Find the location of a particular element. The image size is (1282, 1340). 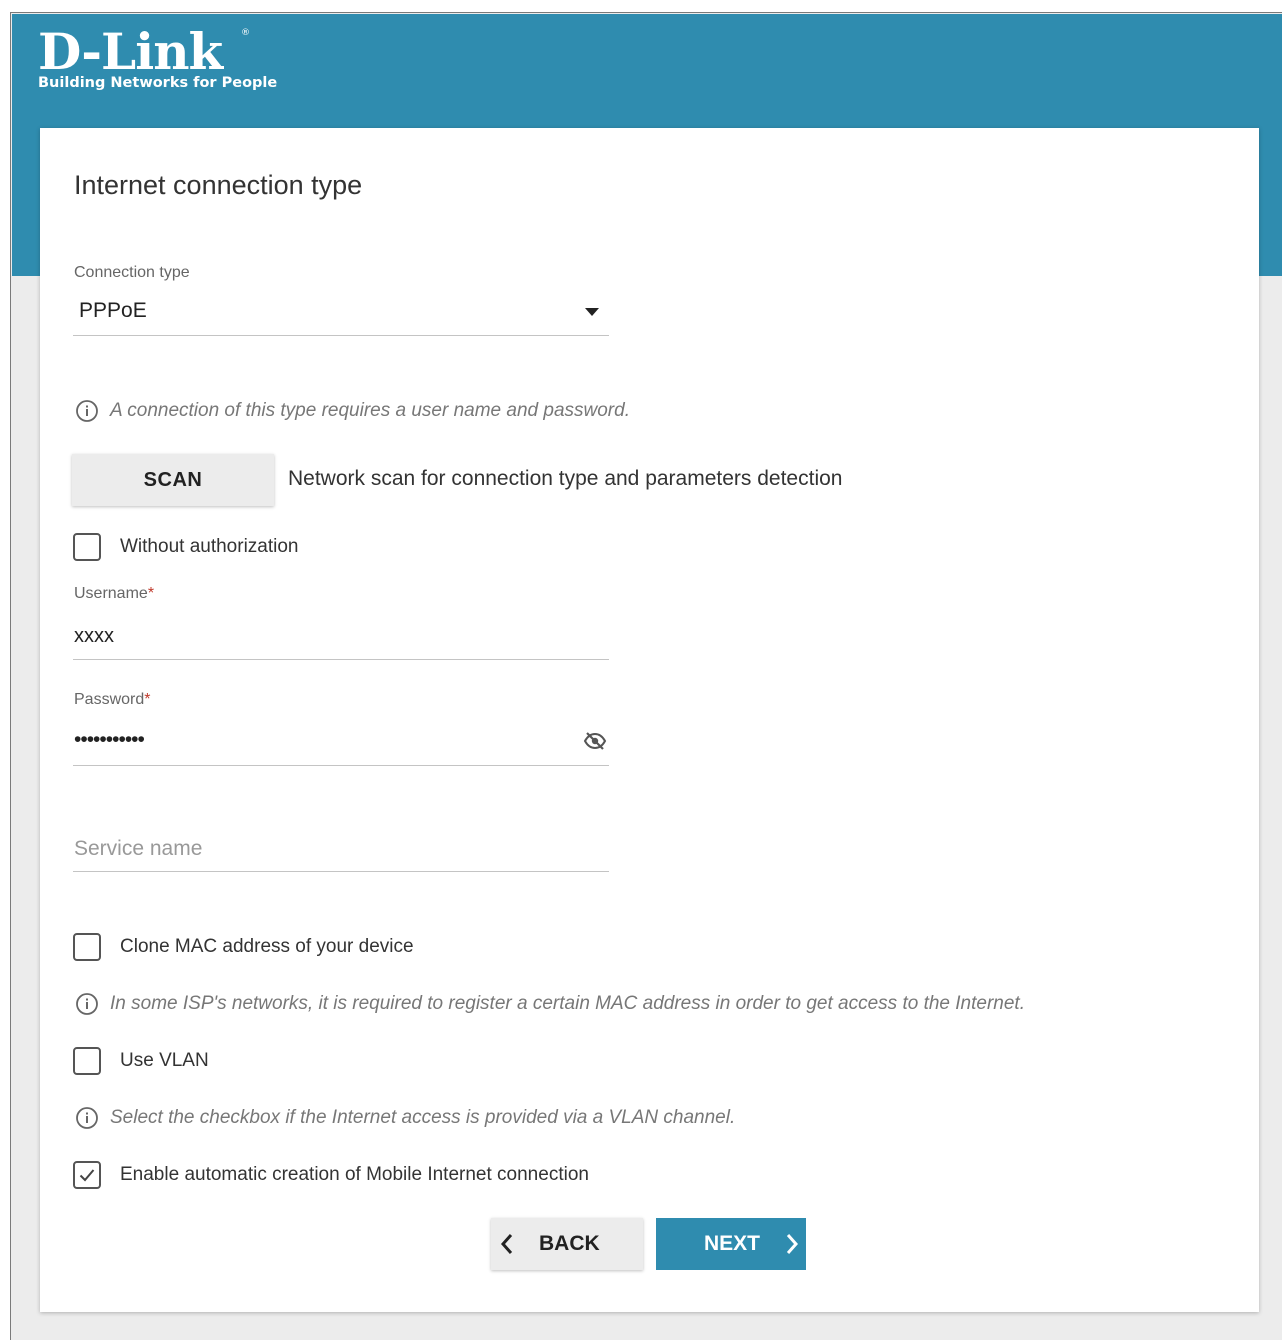

username-field: xxxx is located at coordinates (341, 636).